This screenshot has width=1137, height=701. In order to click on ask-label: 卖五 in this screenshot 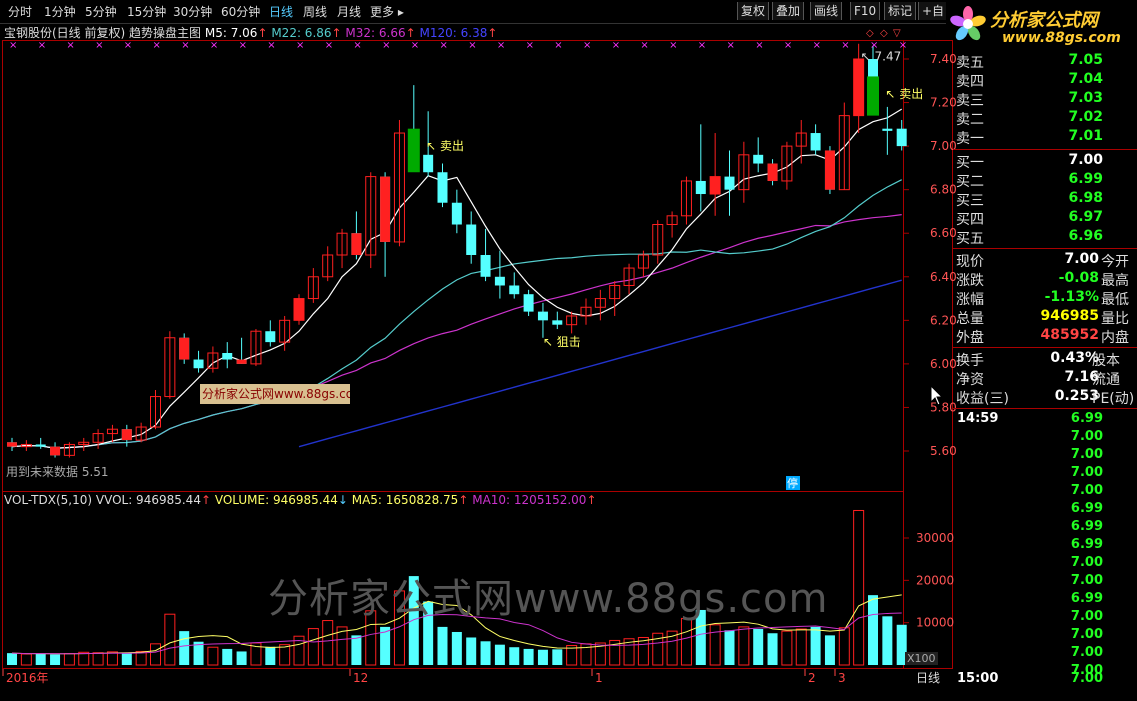, I will do `click(970, 63)`.